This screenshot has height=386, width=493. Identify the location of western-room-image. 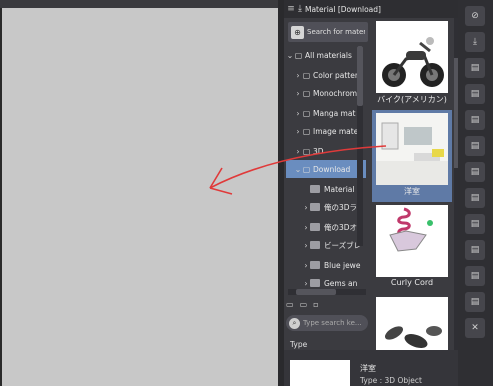
(412, 149).